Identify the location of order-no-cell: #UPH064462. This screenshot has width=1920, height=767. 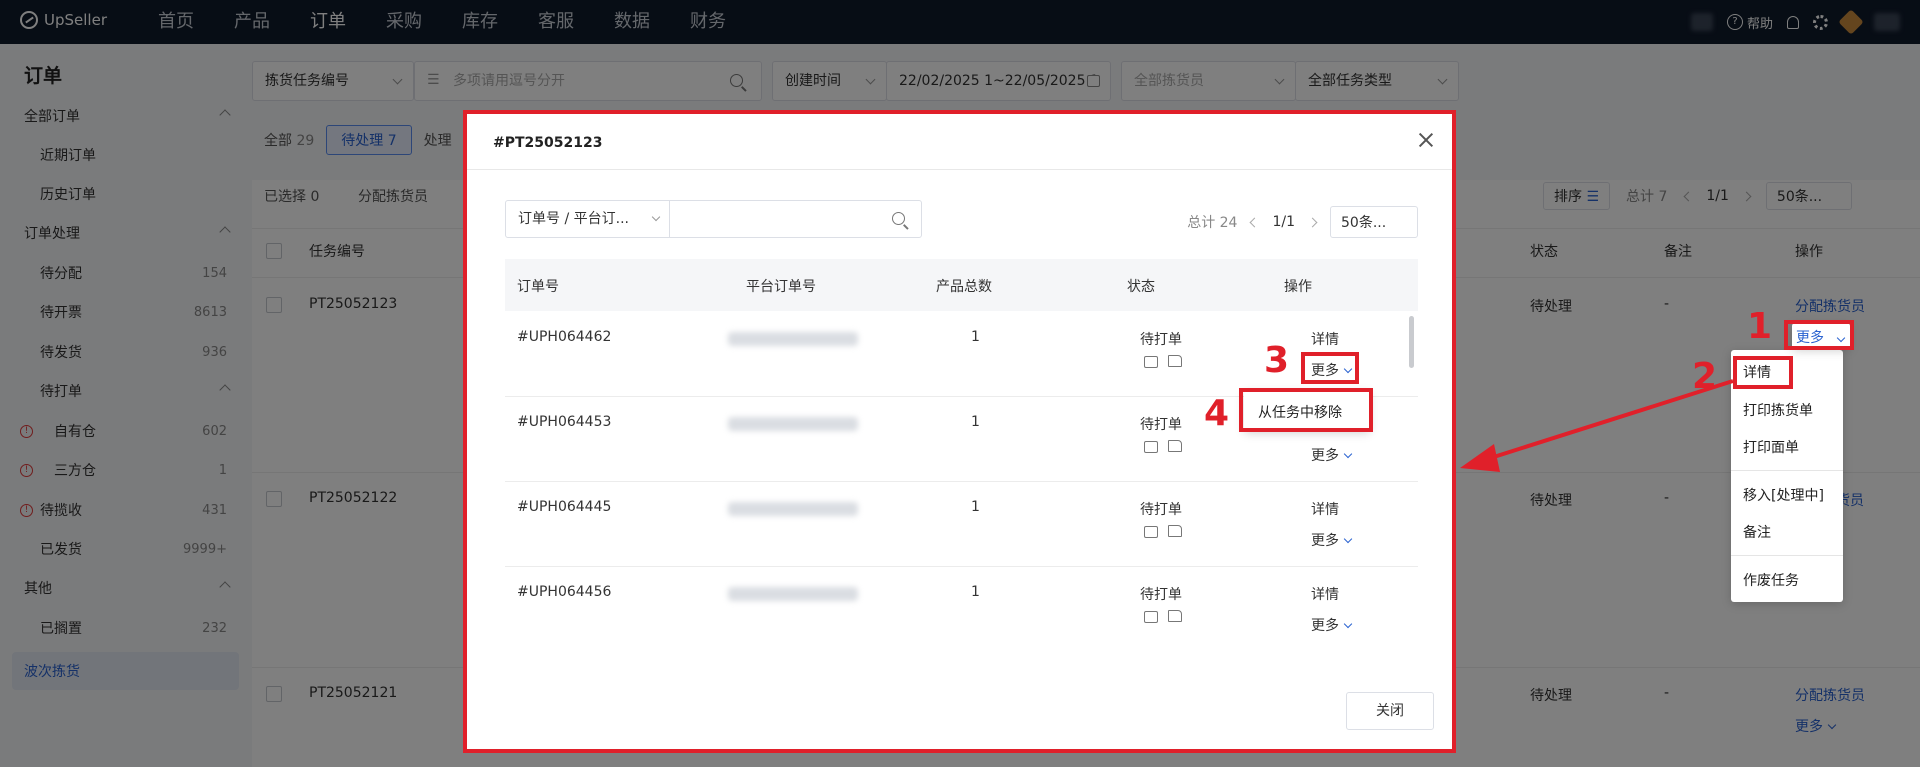
(564, 337).